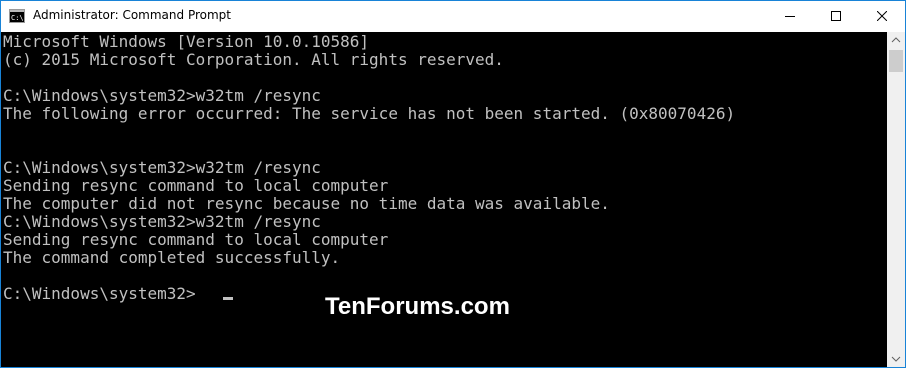  I want to click on minimize-icon, so click(790, 16).